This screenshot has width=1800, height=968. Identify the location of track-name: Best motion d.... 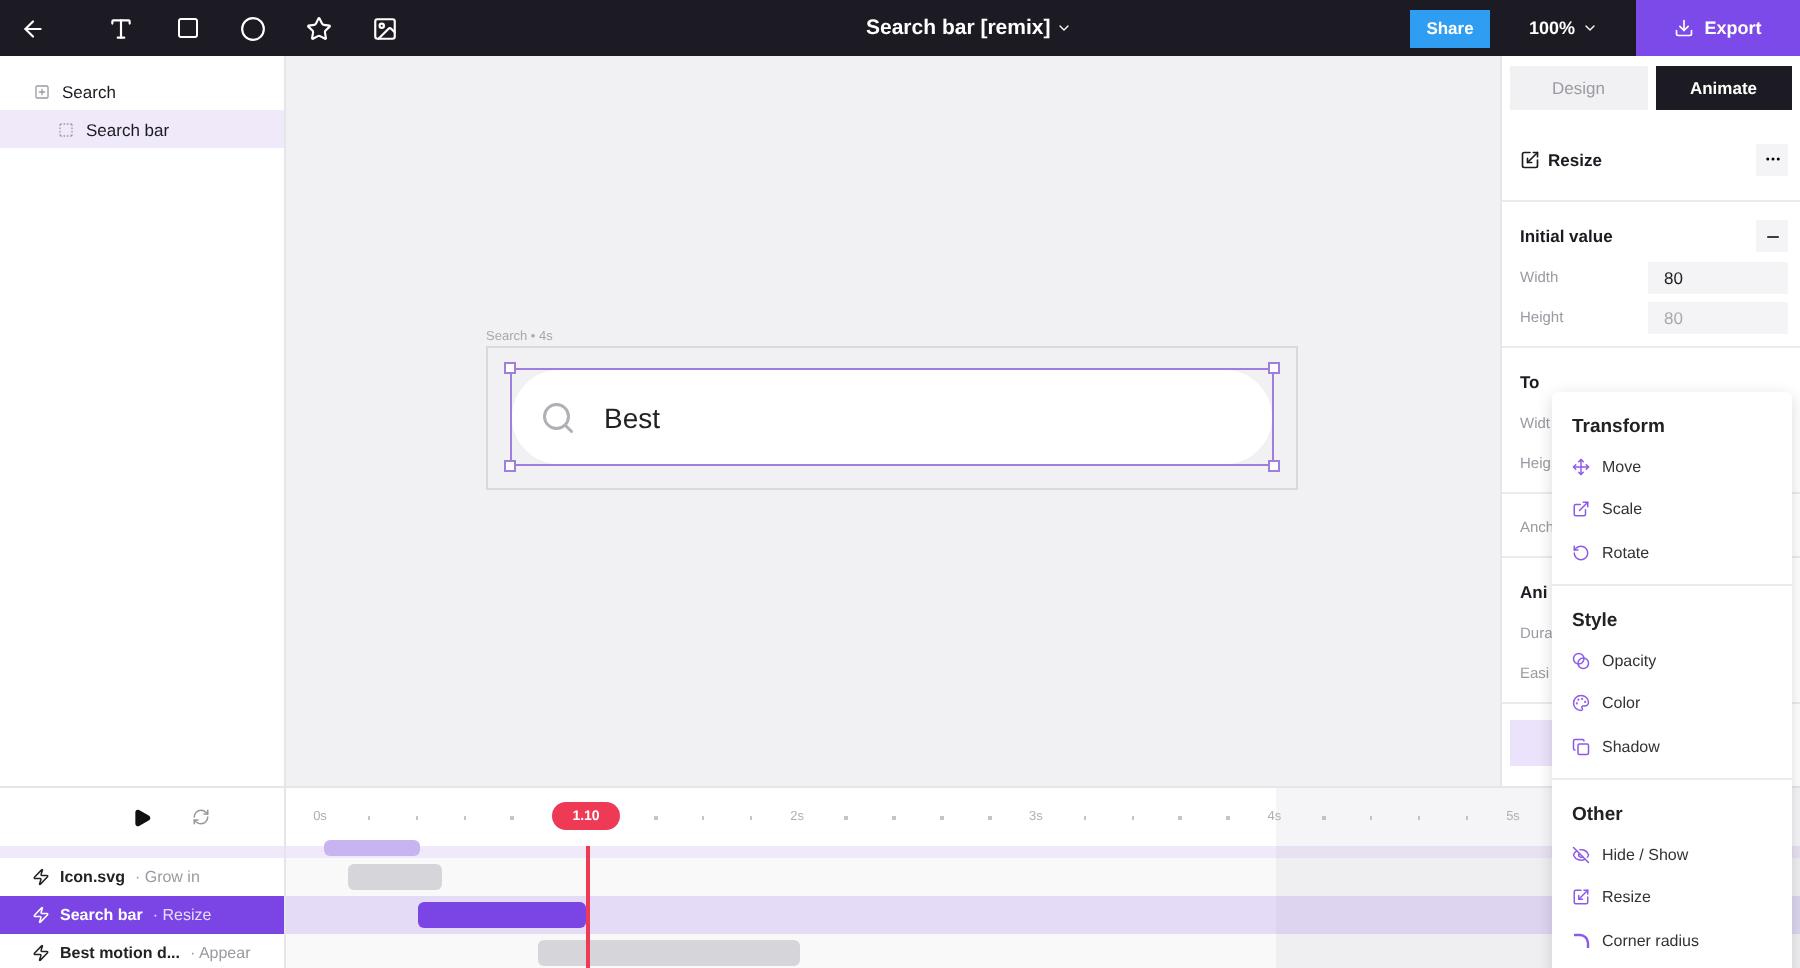
(120, 953).